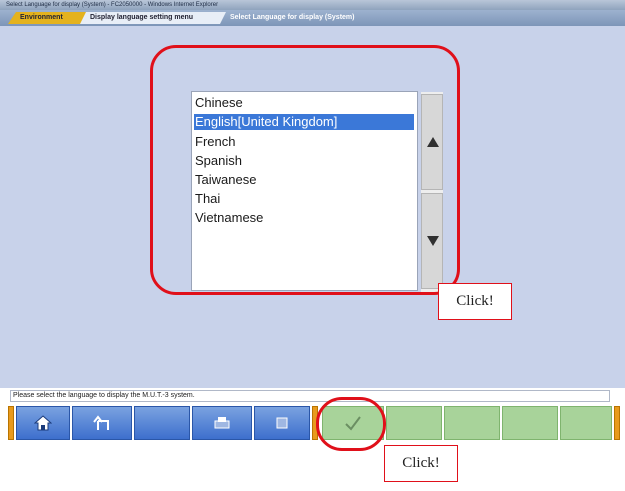 The image size is (625, 491). What do you see at coordinates (48, 18) in the screenshot?
I see `breadcrumb-item-environment: Environment` at bounding box center [48, 18].